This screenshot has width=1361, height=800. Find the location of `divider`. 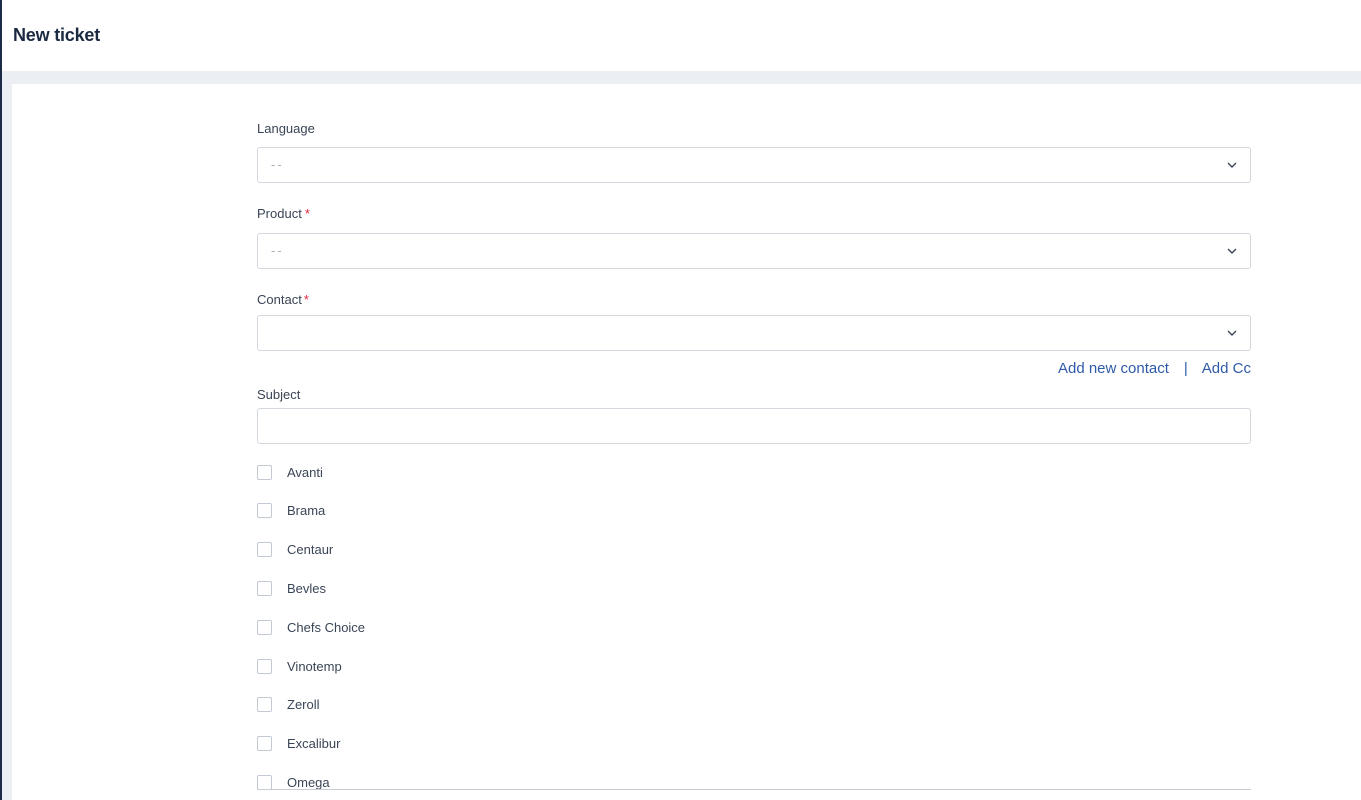

divider is located at coordinates (754, 789).